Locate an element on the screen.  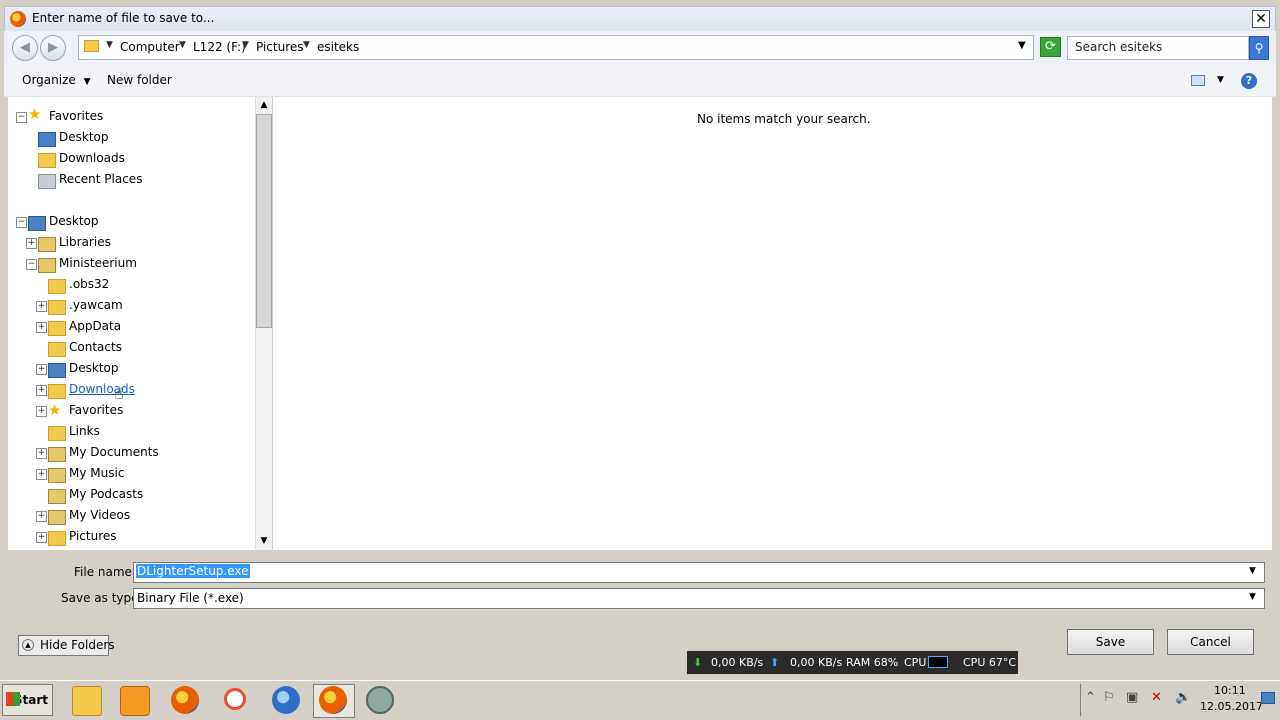
tree-item-recent-places: Recent Places is located at coordinates (100, 179).